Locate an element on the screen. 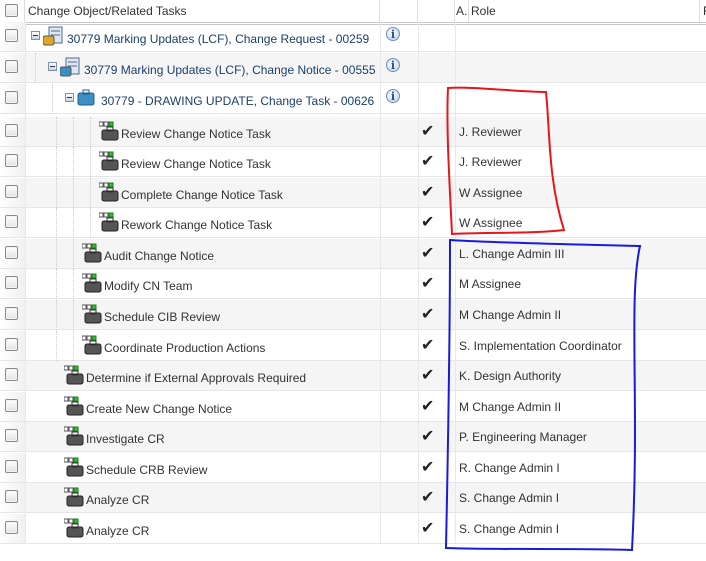 The width and height of the screenshot is (706, 561). red-annotation-outline is located at coordinates (506, 161).